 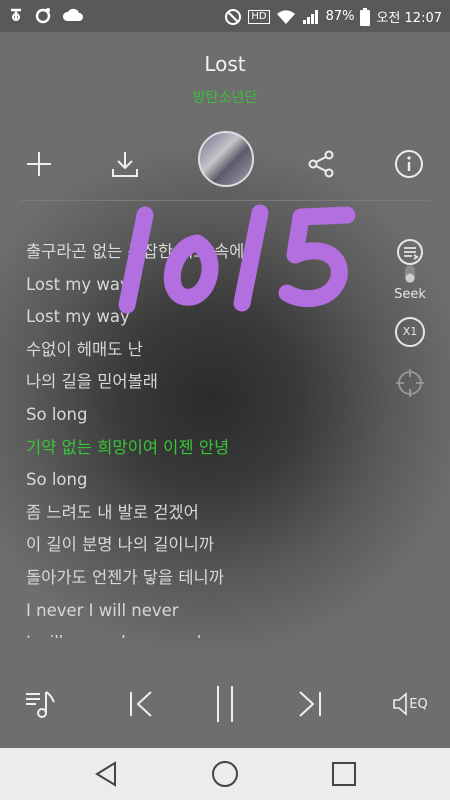 I want to click on back-button, so click(x=106, y=774).